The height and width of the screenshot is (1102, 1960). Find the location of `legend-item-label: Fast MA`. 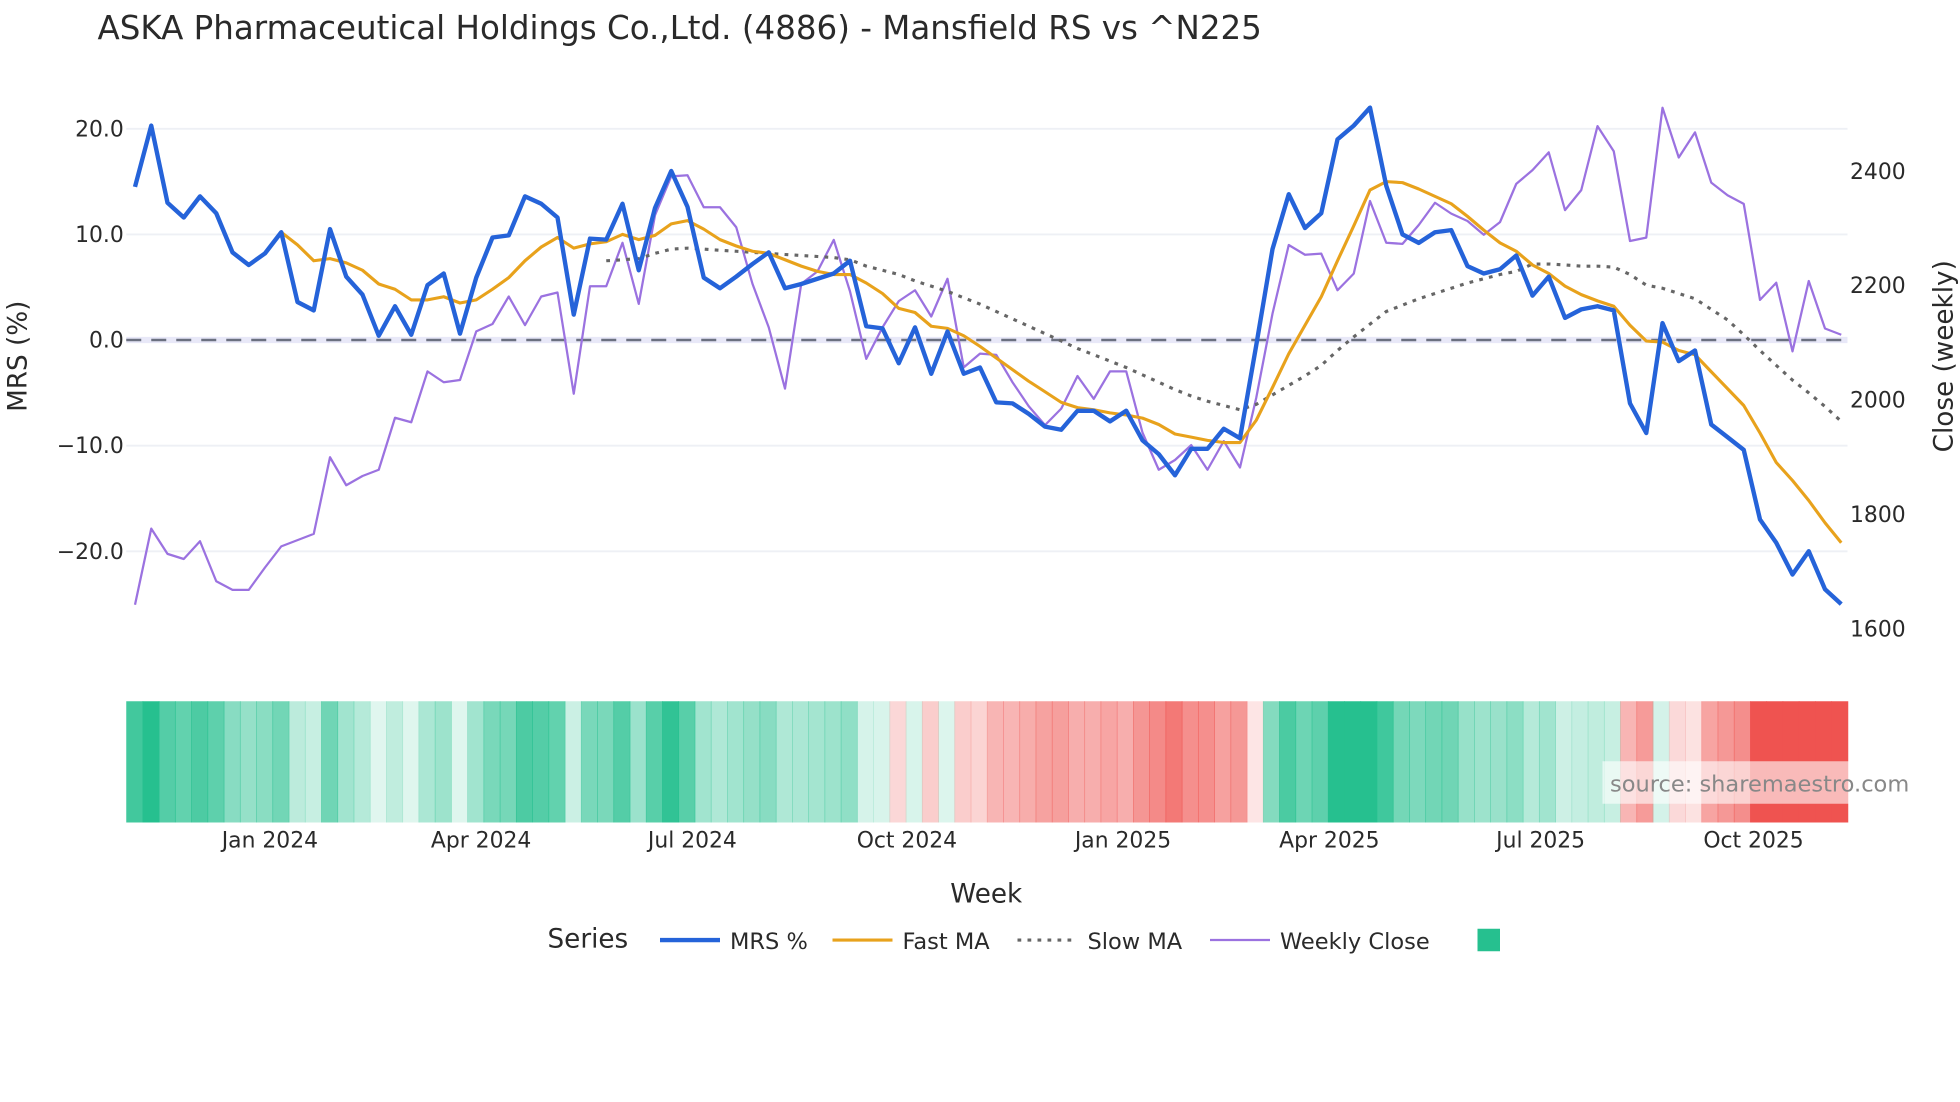

legend-item-label: Fast MA is located at coordinates (947, 942).